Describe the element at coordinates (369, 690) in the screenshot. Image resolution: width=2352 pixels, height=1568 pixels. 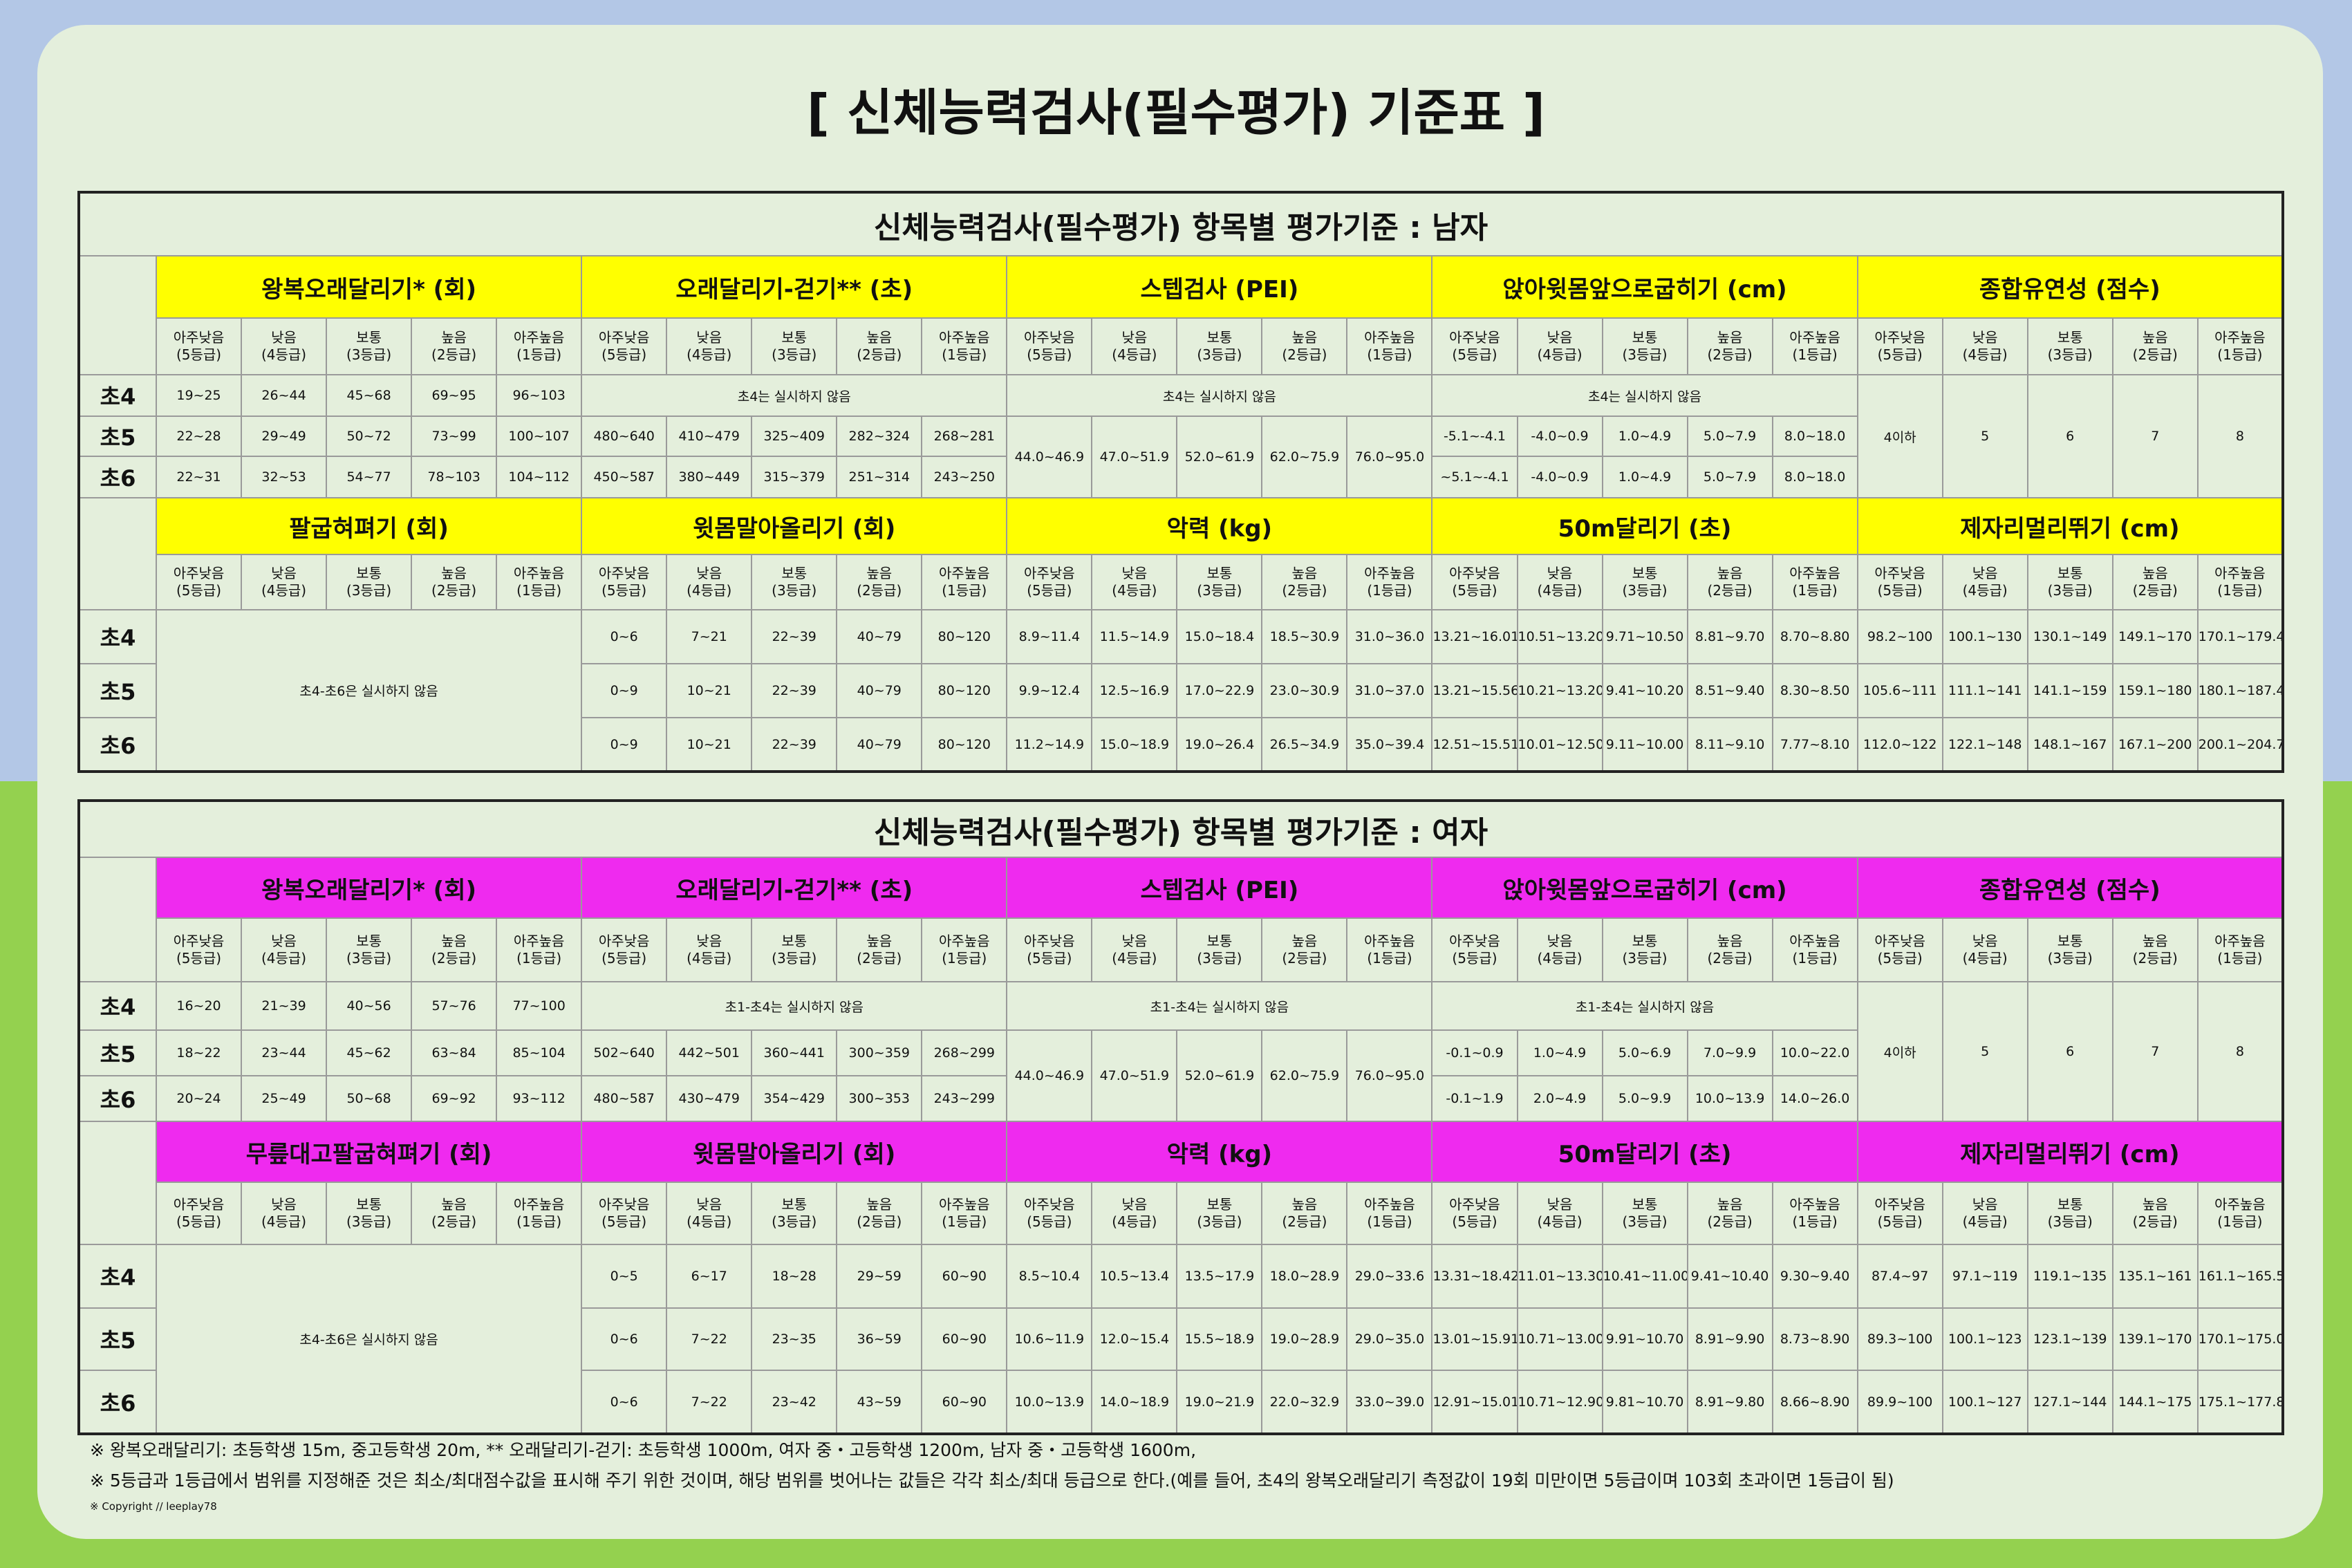
I see `not-conducted-note: 초4-초6은 실시하지 않음` at that location.